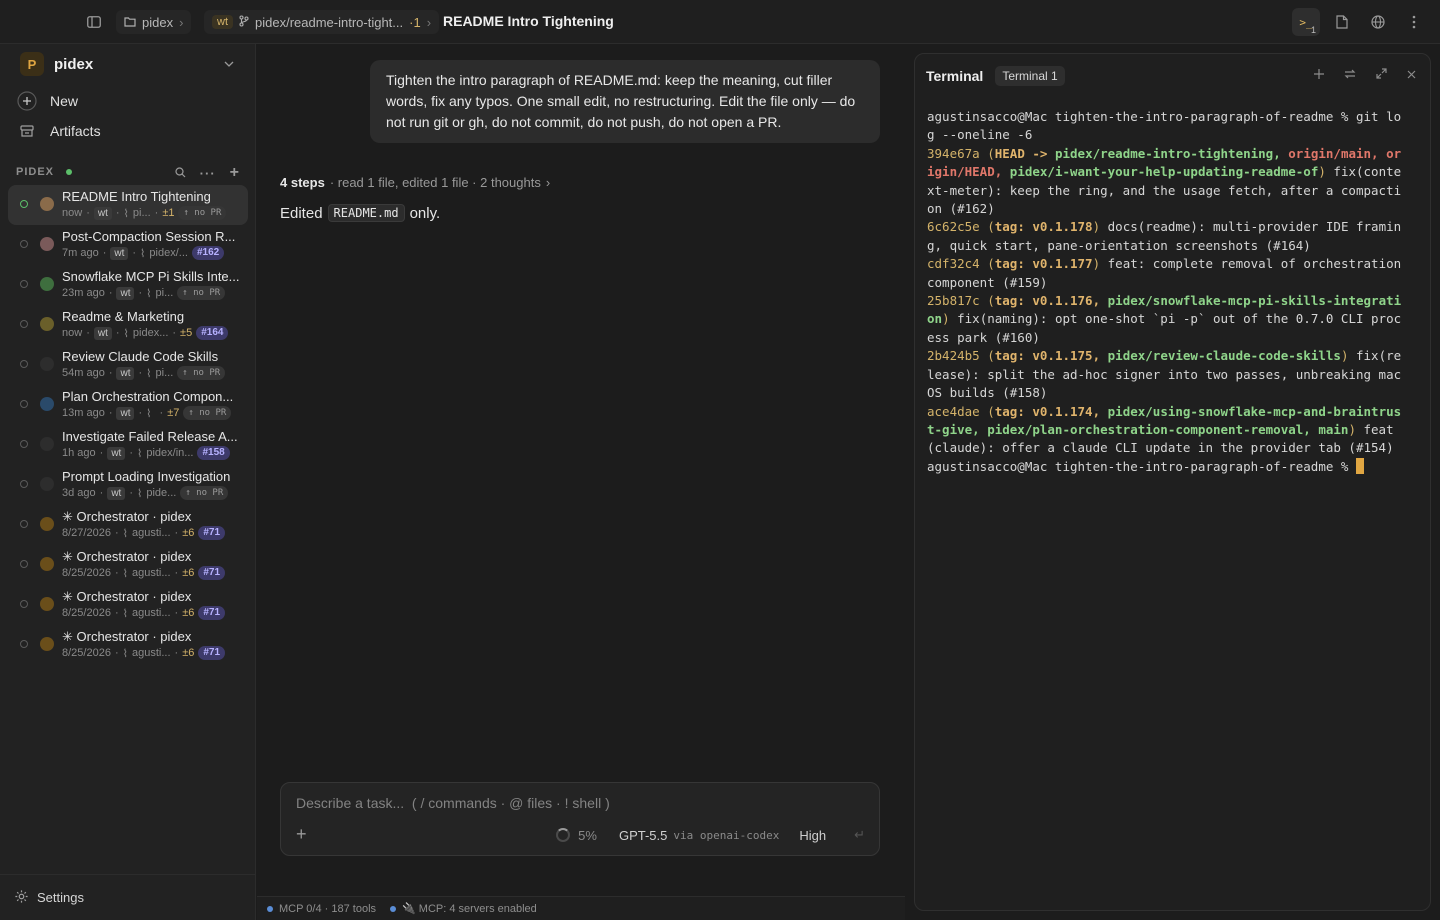 This screenshot has width=1440, height=920. I want to click on mcp-tools-status: MCP 0/4 · 187 tools, so click(321, 909).